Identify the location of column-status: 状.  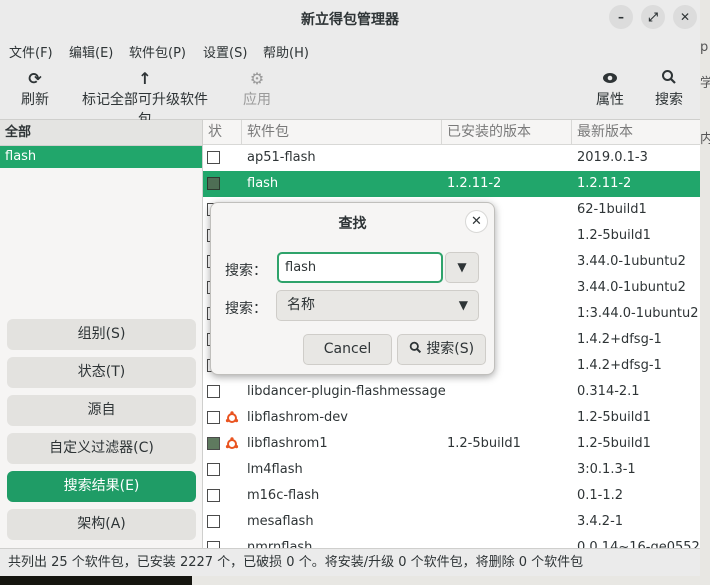
(222, 132).